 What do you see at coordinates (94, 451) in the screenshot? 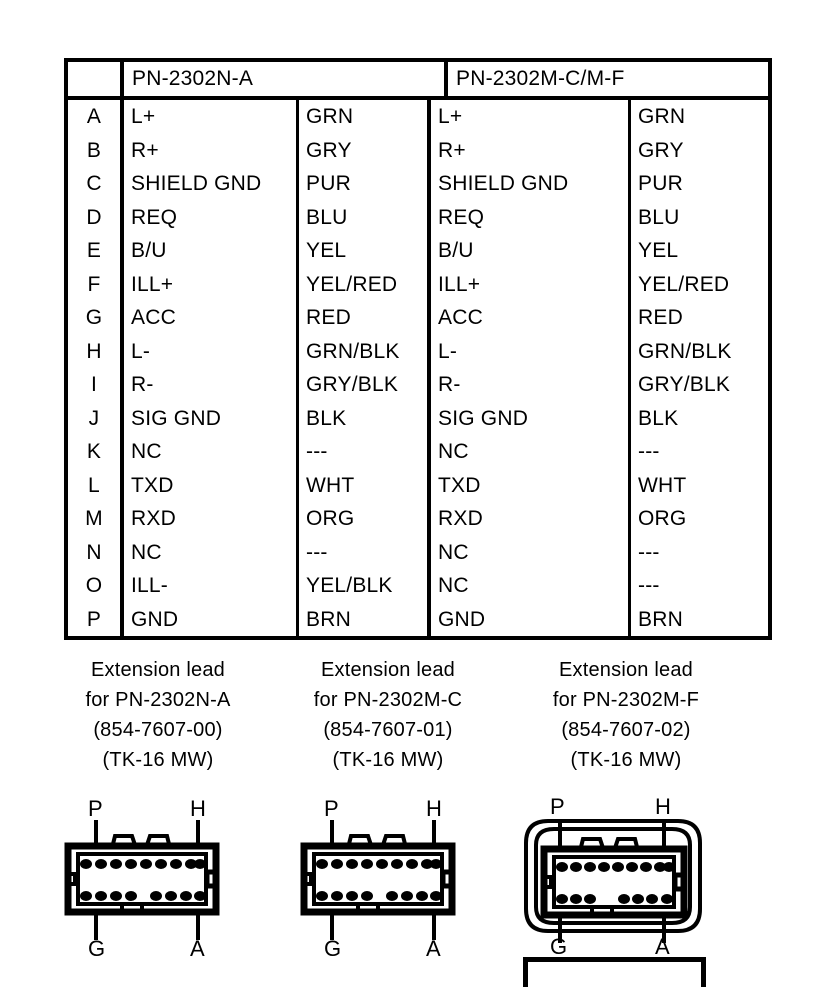
I see `table-cell: K` at bounding box center [94, 451].